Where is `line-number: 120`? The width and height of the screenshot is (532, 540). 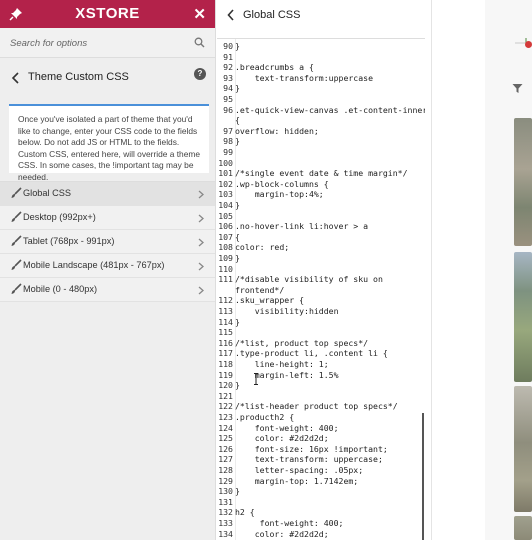 line-number: 120 is located at coordinates (225, 385).